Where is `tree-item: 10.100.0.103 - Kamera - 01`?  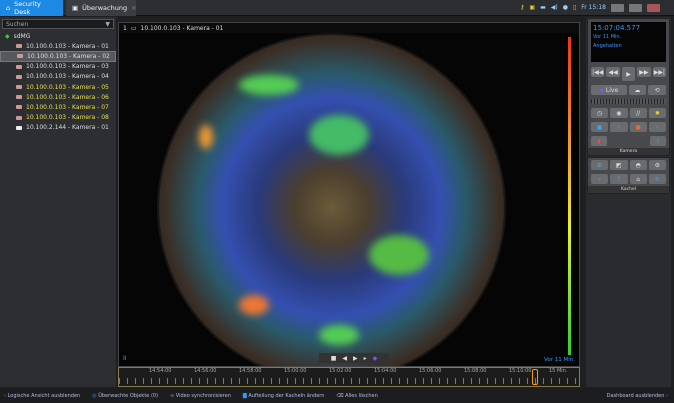 tree-item: 10.100.0.103 - Kamera - 01 is located at coordinates (58, 46).